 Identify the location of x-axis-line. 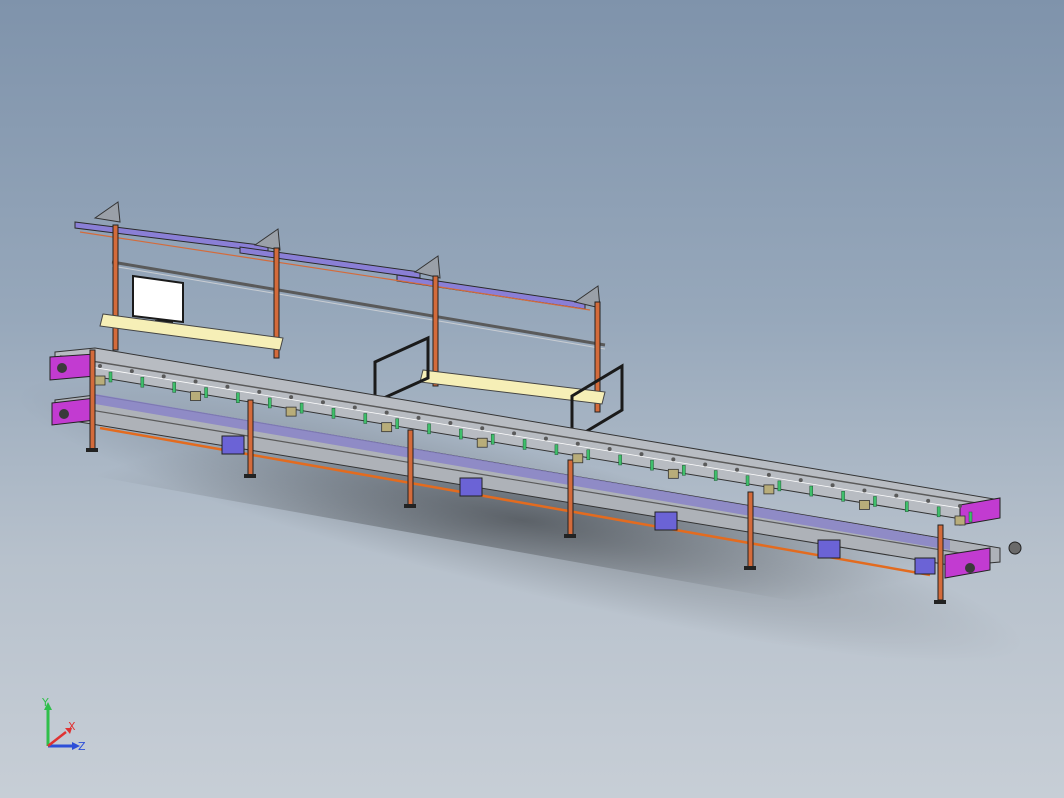
(57, 739).